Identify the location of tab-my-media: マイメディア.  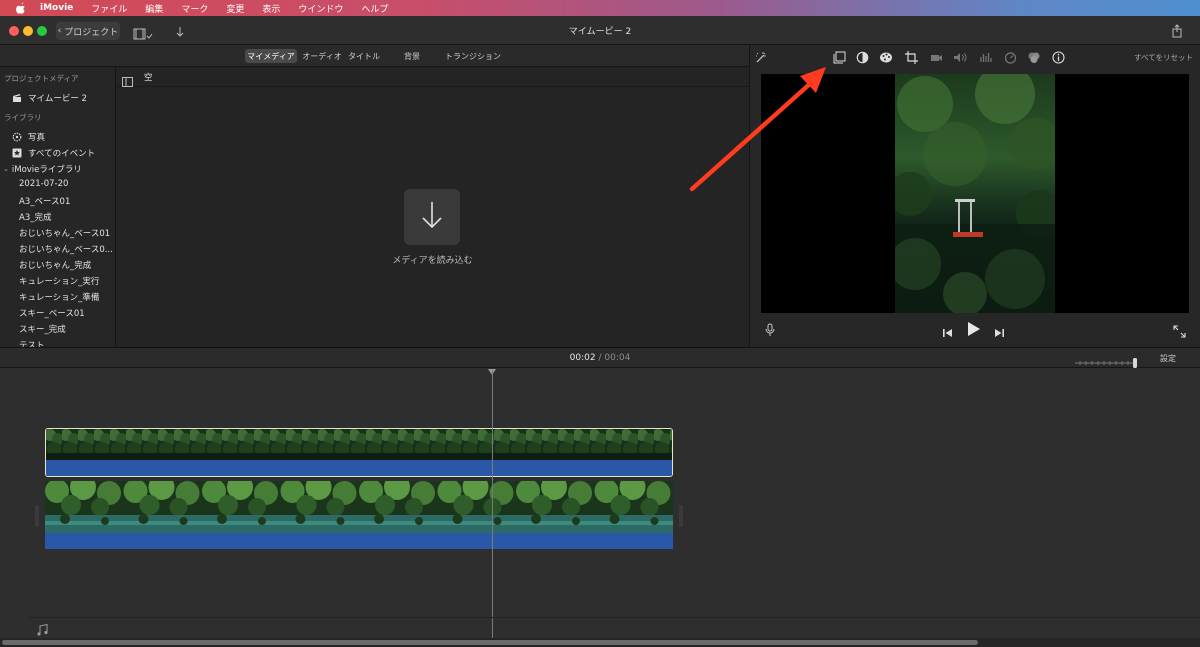
(271, 56).